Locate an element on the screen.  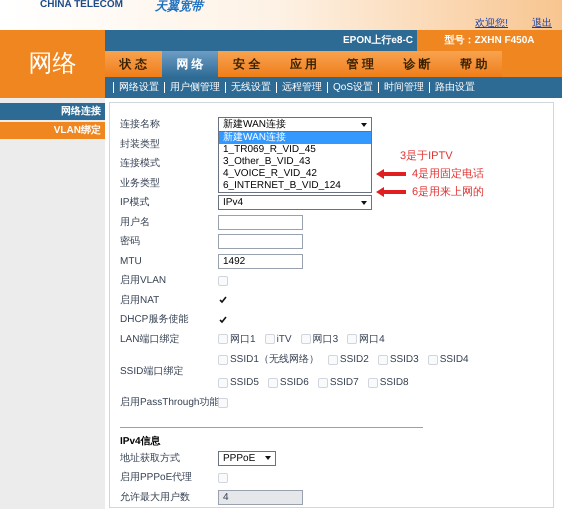
nav-tab: 网 络 is located at coordinates (190, 64).